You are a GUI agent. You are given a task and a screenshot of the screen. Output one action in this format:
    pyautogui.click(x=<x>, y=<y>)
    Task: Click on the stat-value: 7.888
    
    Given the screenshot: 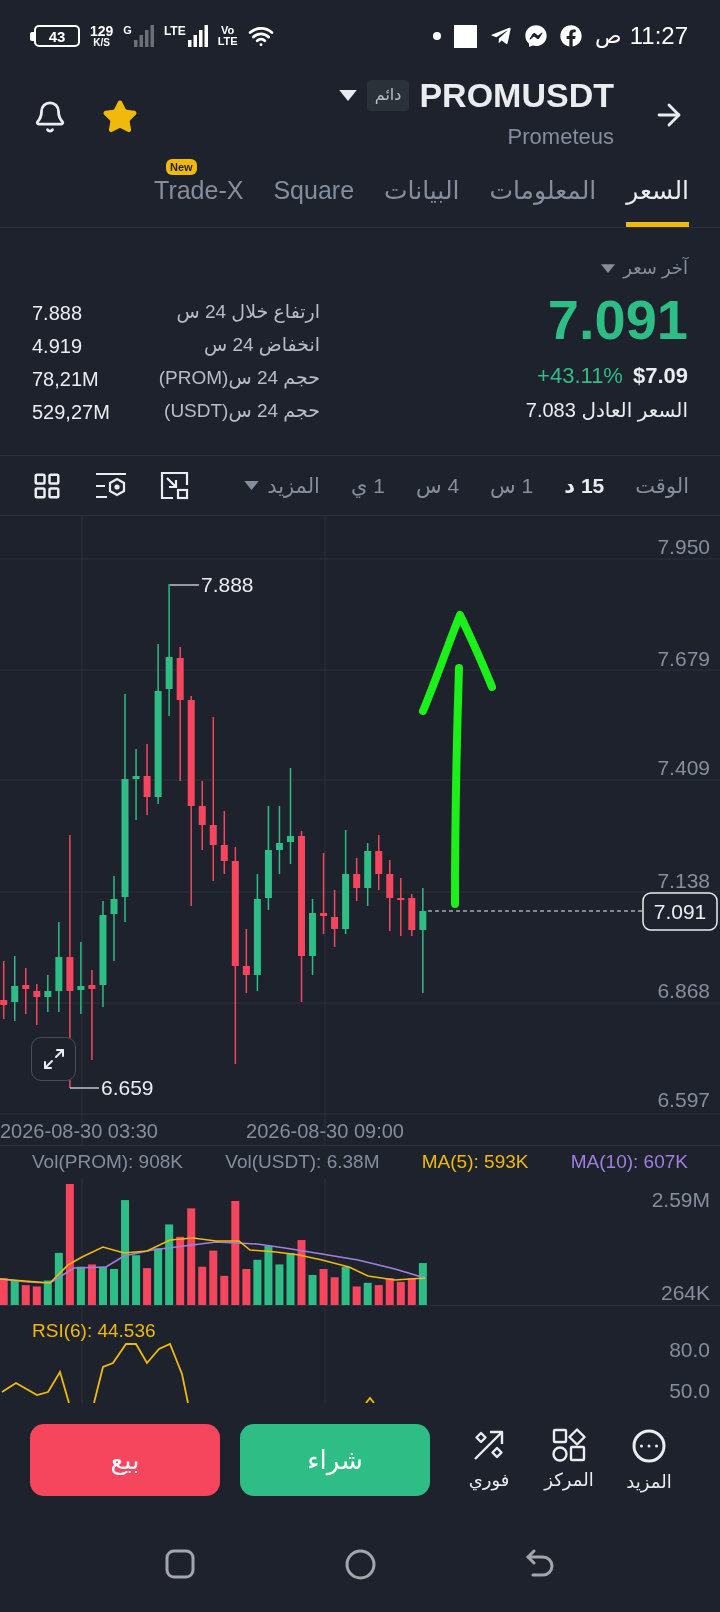 What is the action you would take?
    pyautogui.click(x=57, y=313)
    